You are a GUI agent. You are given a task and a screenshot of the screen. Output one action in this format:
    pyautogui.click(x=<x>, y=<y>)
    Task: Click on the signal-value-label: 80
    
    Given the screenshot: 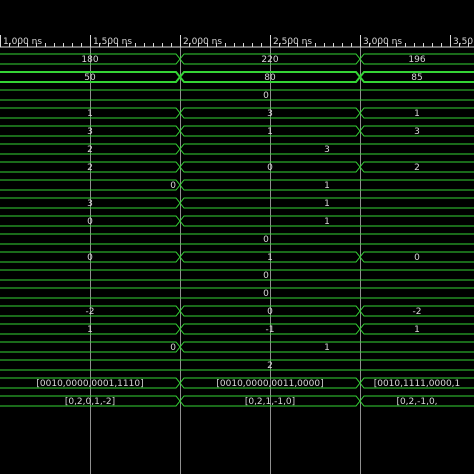 What is the action you would take?
    pyautogui.click(x=270, y=78)
    